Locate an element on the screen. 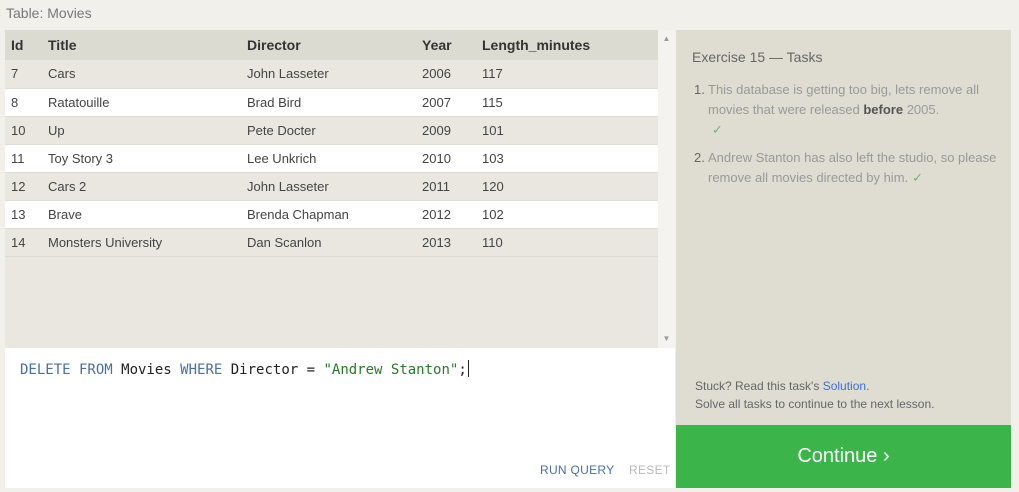 This screenshot has width=1019, height=492. cell-length: 102 is located at coordinates (567, 214).